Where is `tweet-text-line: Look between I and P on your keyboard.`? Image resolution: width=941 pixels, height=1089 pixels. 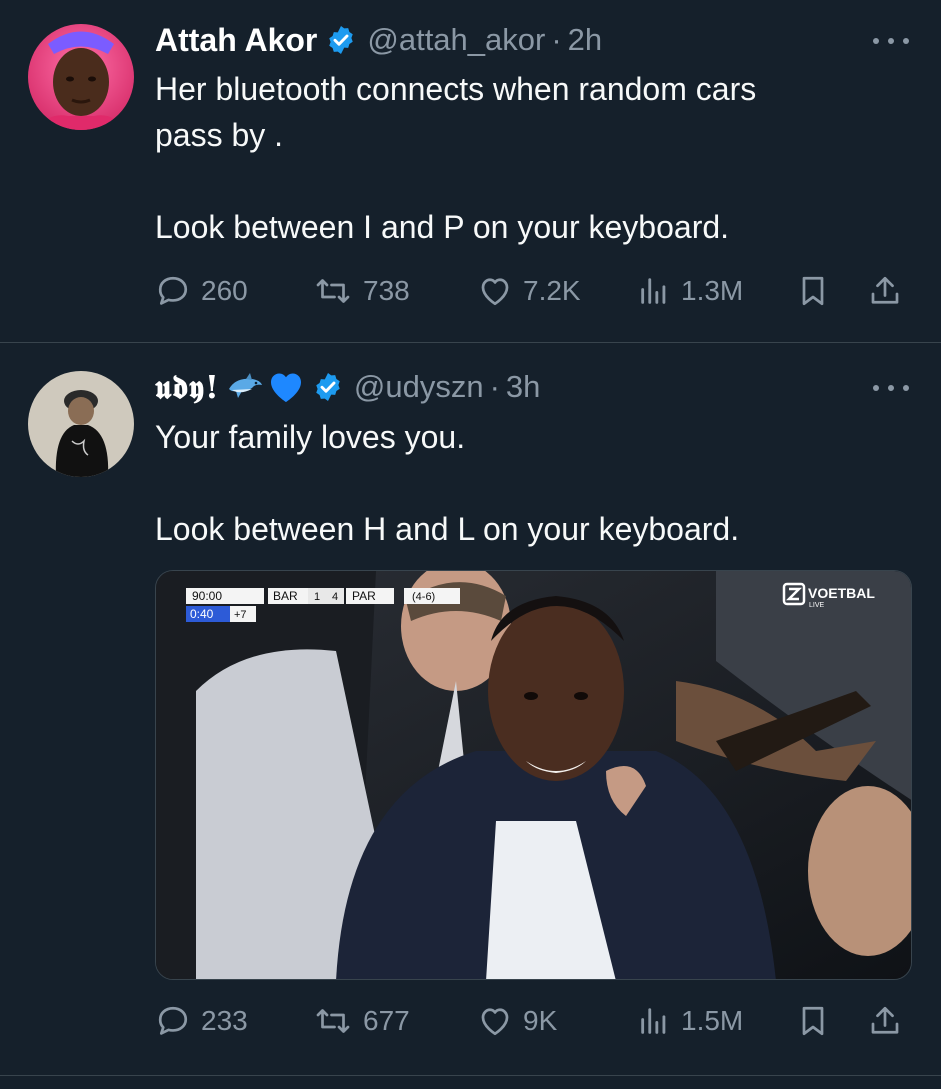 tweet-text-line: Look between I and P on your keyboard. is located at coordinates (442, 227).